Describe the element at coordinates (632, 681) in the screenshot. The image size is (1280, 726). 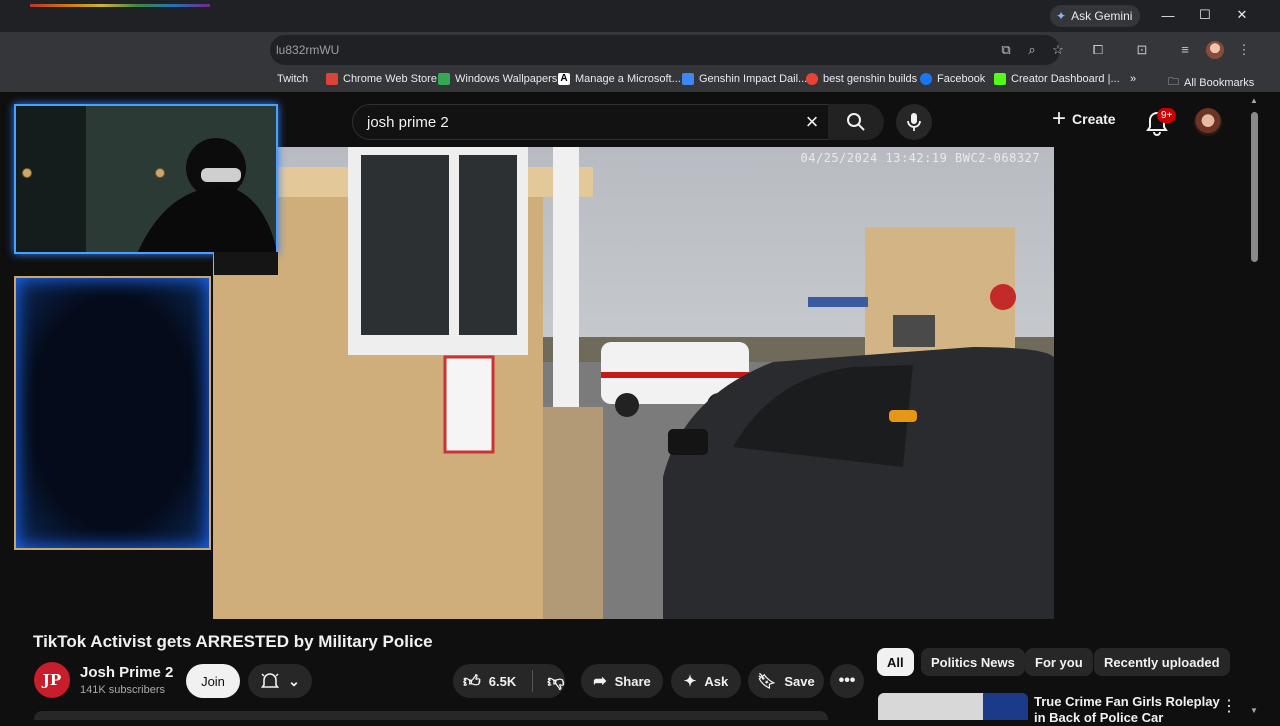
I see `share-label: Share` at that location.